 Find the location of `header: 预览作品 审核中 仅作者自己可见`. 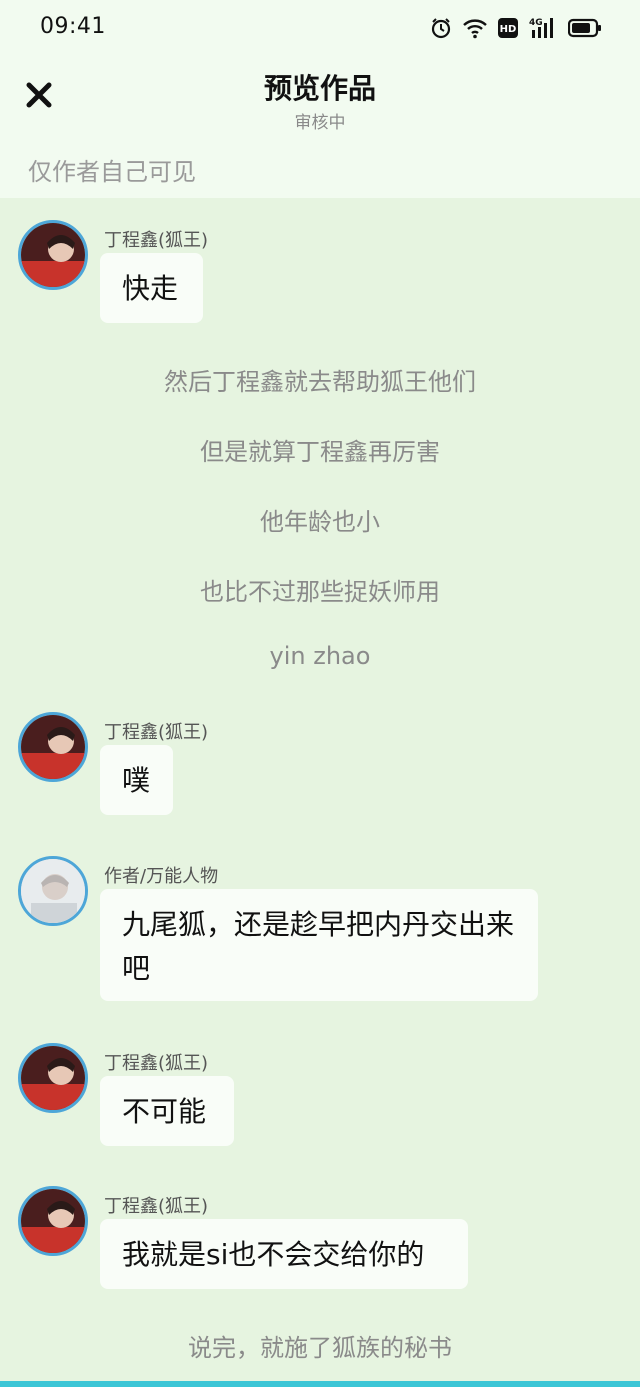

header: 预览作品 审核中 仅作者自己可见 is located at coordinates (320, 127).